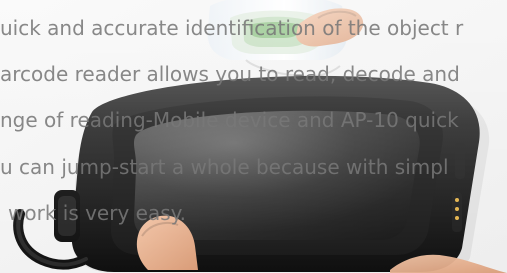  I want to click on caption-line-5: work is very easy., so click(97, 213).